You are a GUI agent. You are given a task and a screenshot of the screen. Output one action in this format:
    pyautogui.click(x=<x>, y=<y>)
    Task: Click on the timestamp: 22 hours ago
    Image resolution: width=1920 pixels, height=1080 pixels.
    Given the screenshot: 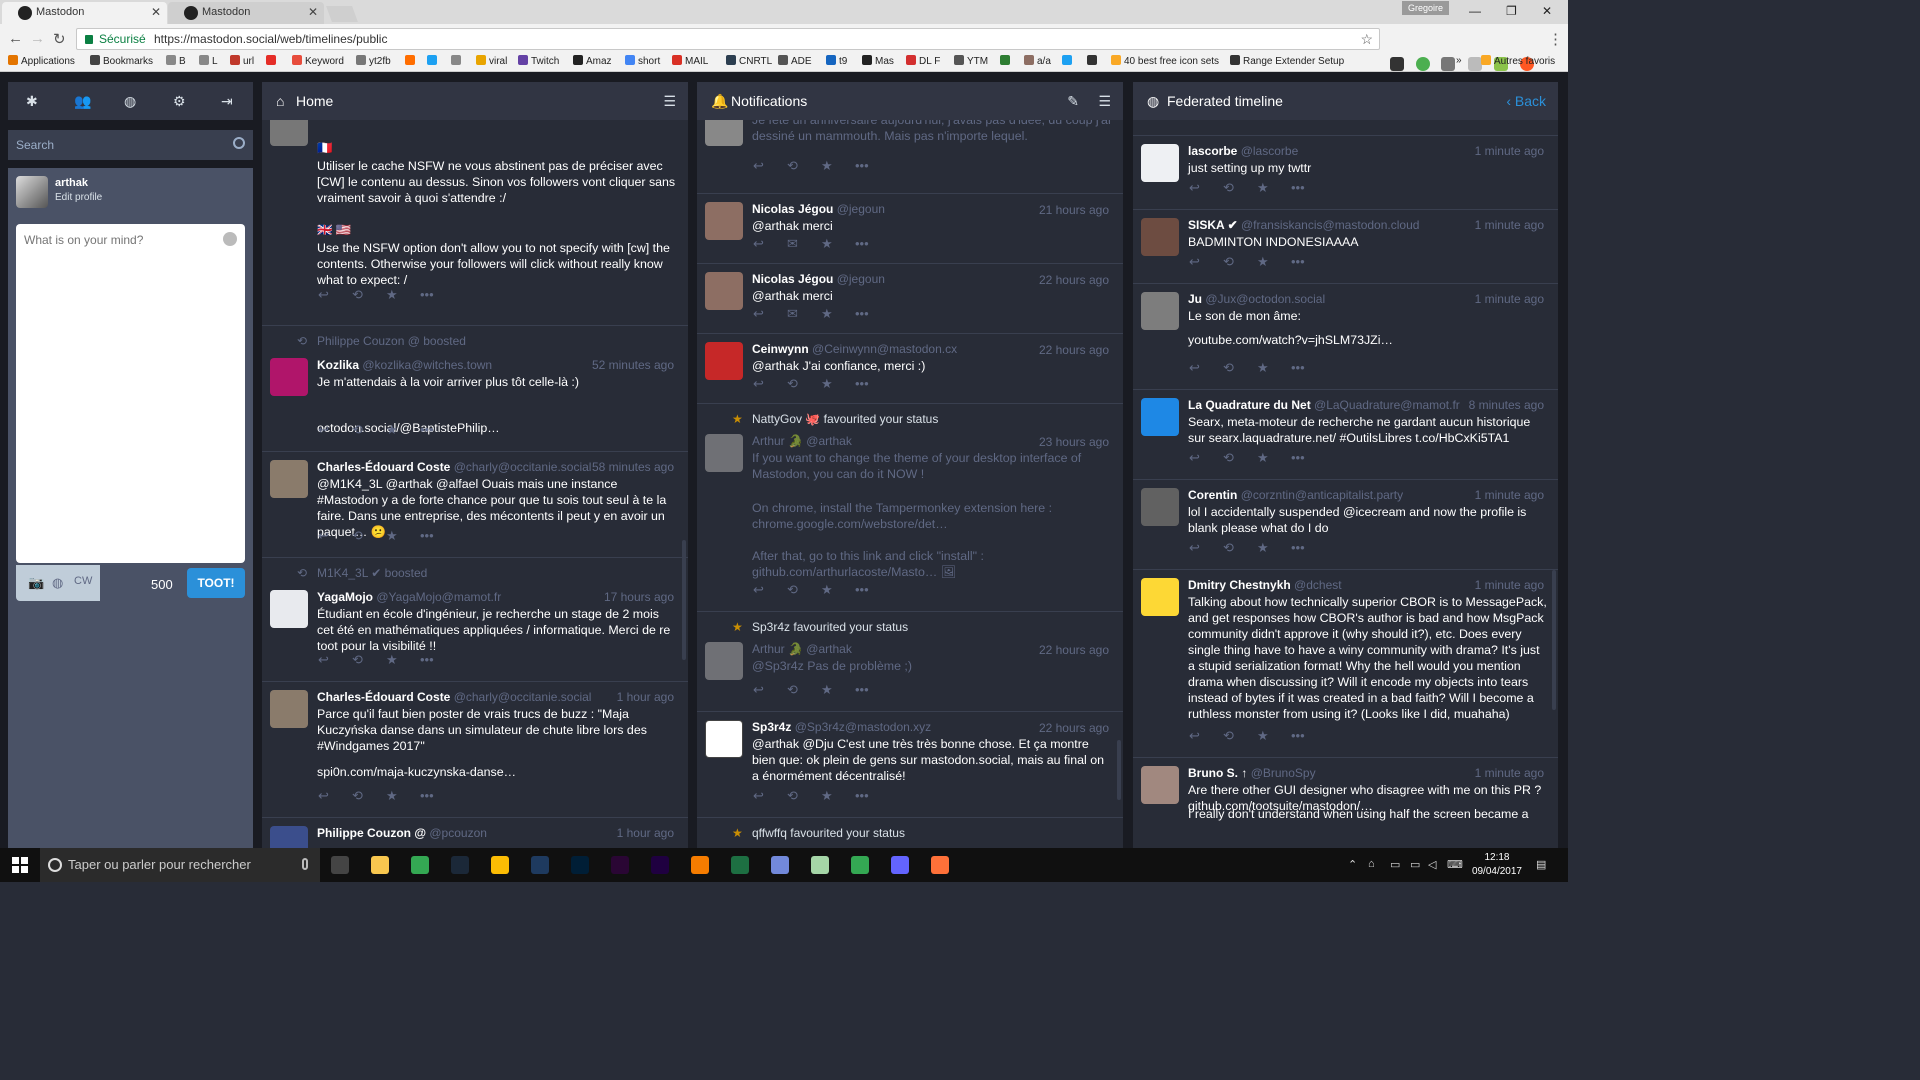 What is the action you would take?
    pyautogui.click(x=1074, y=350)
    